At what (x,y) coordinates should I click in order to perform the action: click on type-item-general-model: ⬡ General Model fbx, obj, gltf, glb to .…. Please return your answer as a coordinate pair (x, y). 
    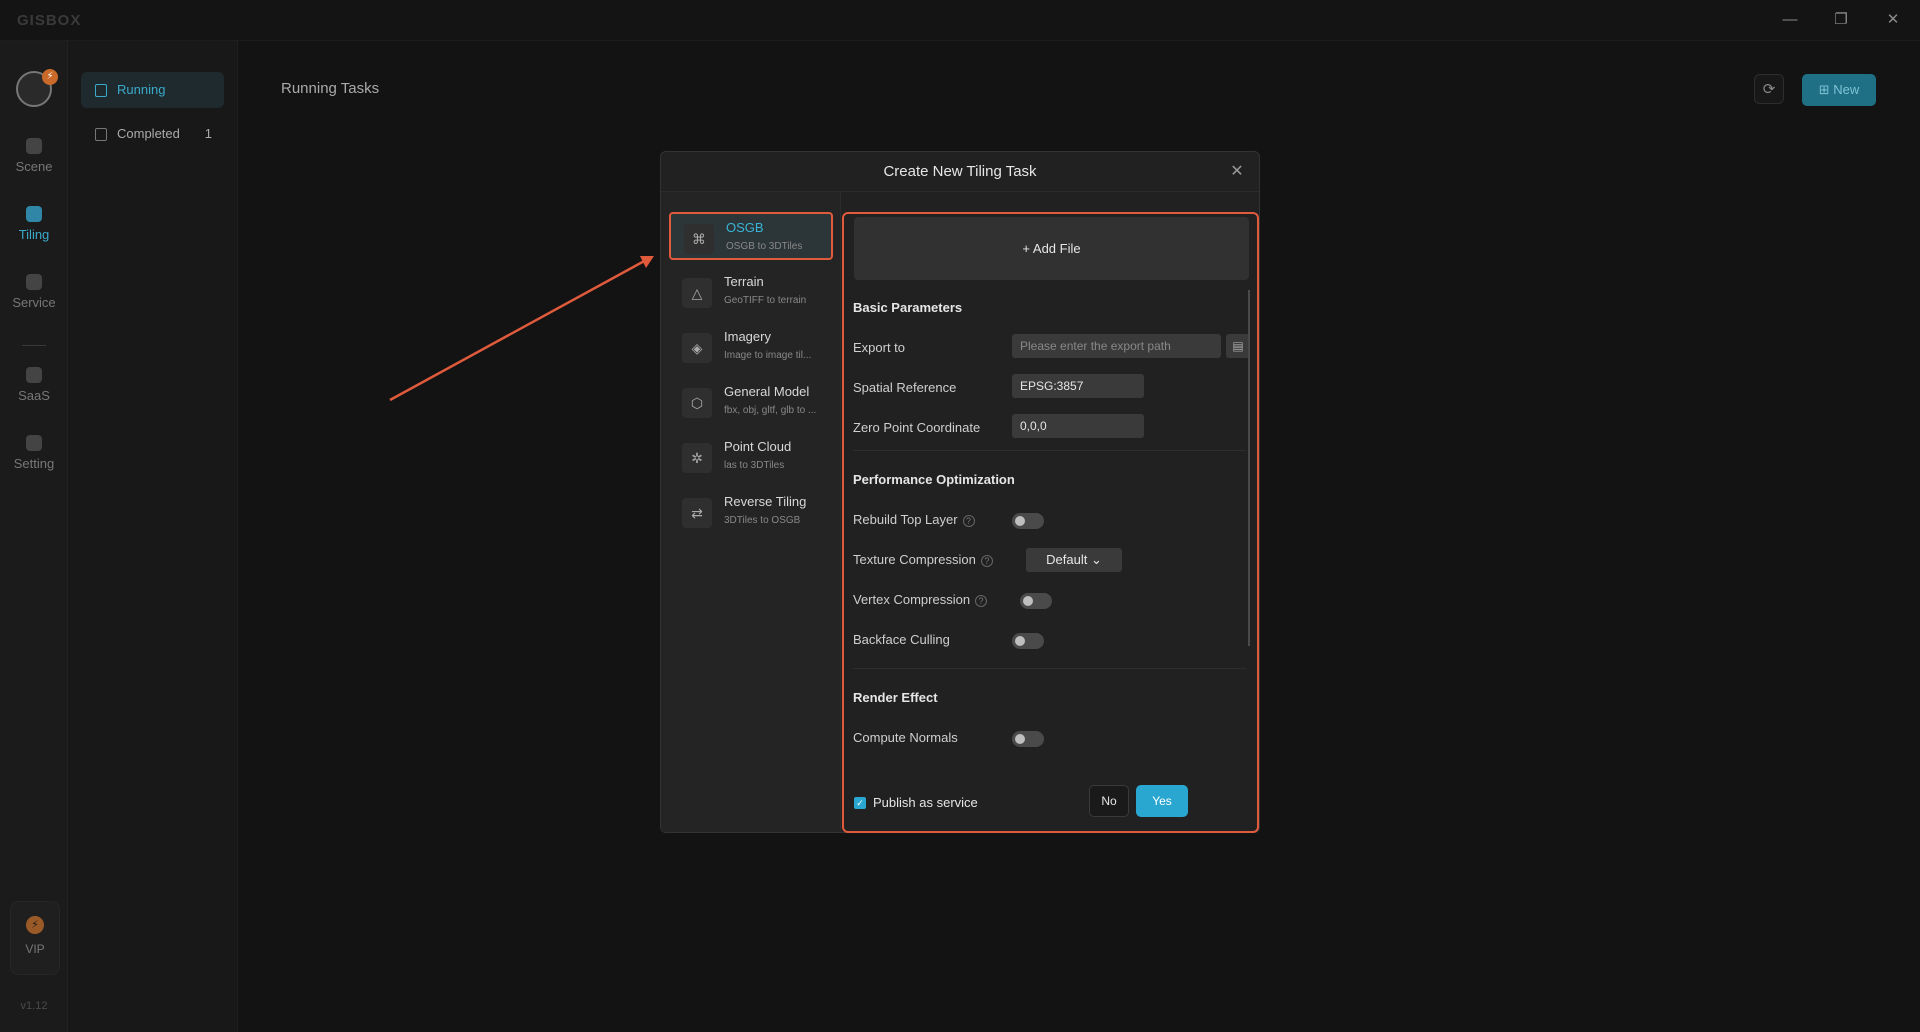
    Looking at the image, I should click on (751, 402).